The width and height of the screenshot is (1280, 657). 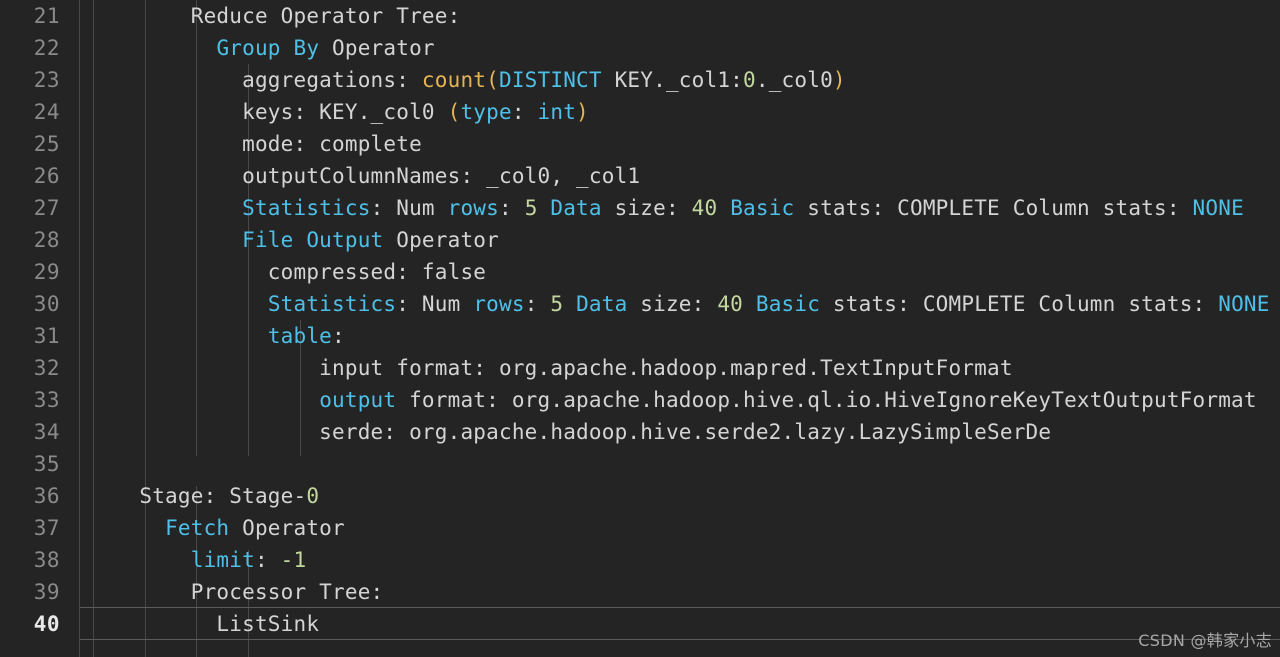 I want to click on code-line: keys: KEY._col0 (type: int), so click(x=338, y=112).